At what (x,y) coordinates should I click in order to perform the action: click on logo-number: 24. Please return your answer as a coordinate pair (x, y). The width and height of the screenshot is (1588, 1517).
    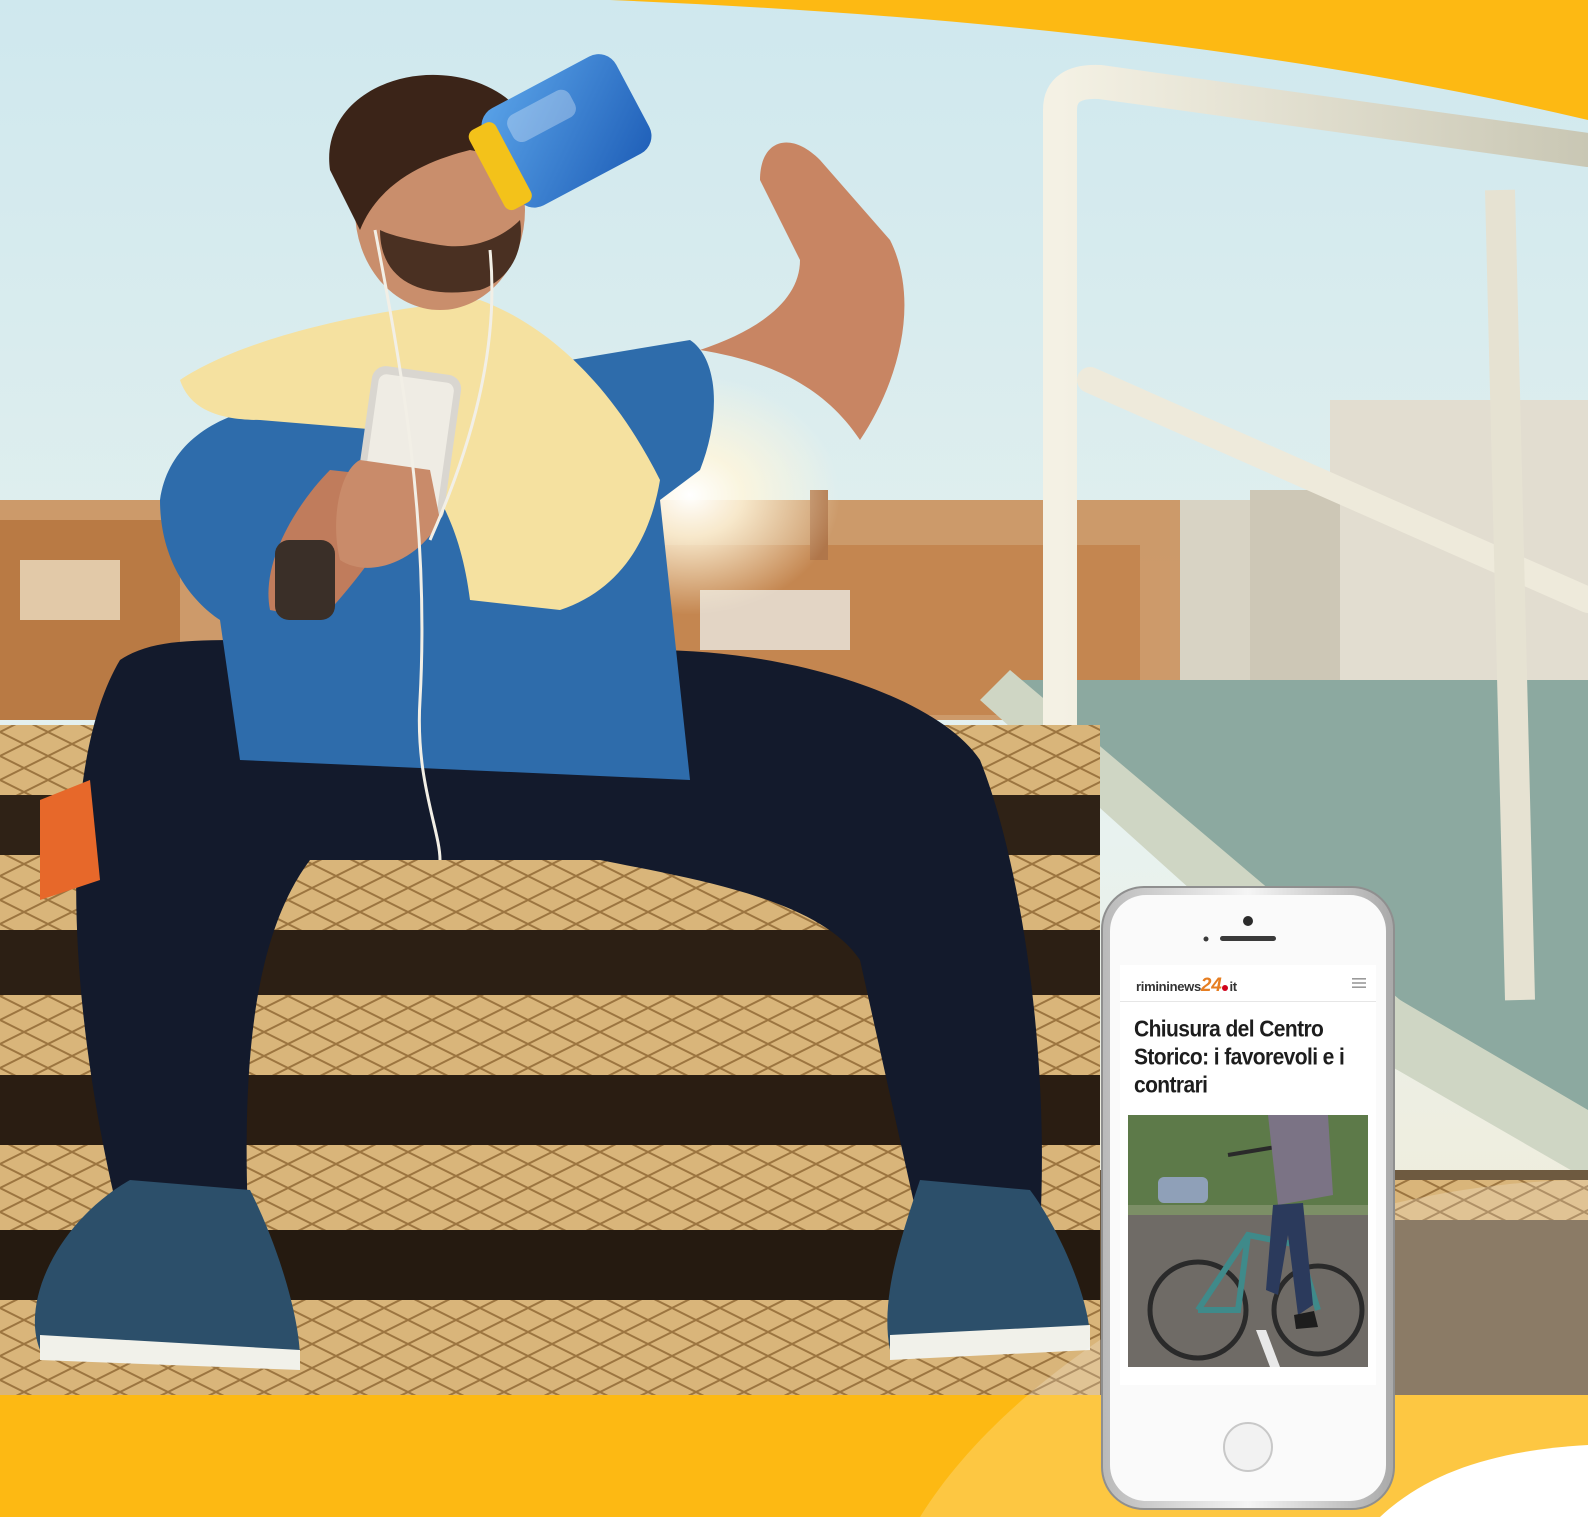
    Looking at the image, I should click on (1211, 985).